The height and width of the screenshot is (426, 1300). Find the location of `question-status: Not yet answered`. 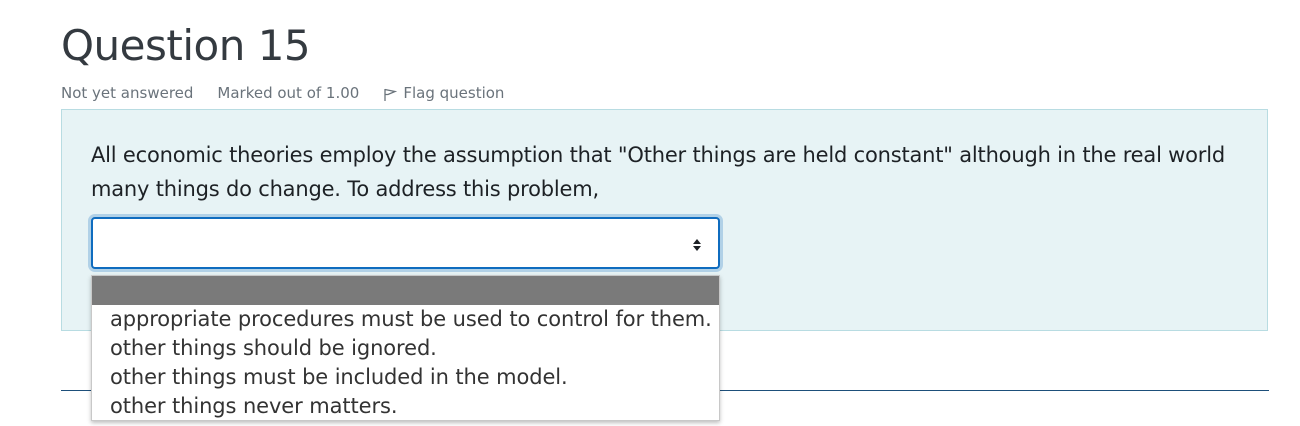

question-status: Not yet answered is located at coordinates (127, 93).